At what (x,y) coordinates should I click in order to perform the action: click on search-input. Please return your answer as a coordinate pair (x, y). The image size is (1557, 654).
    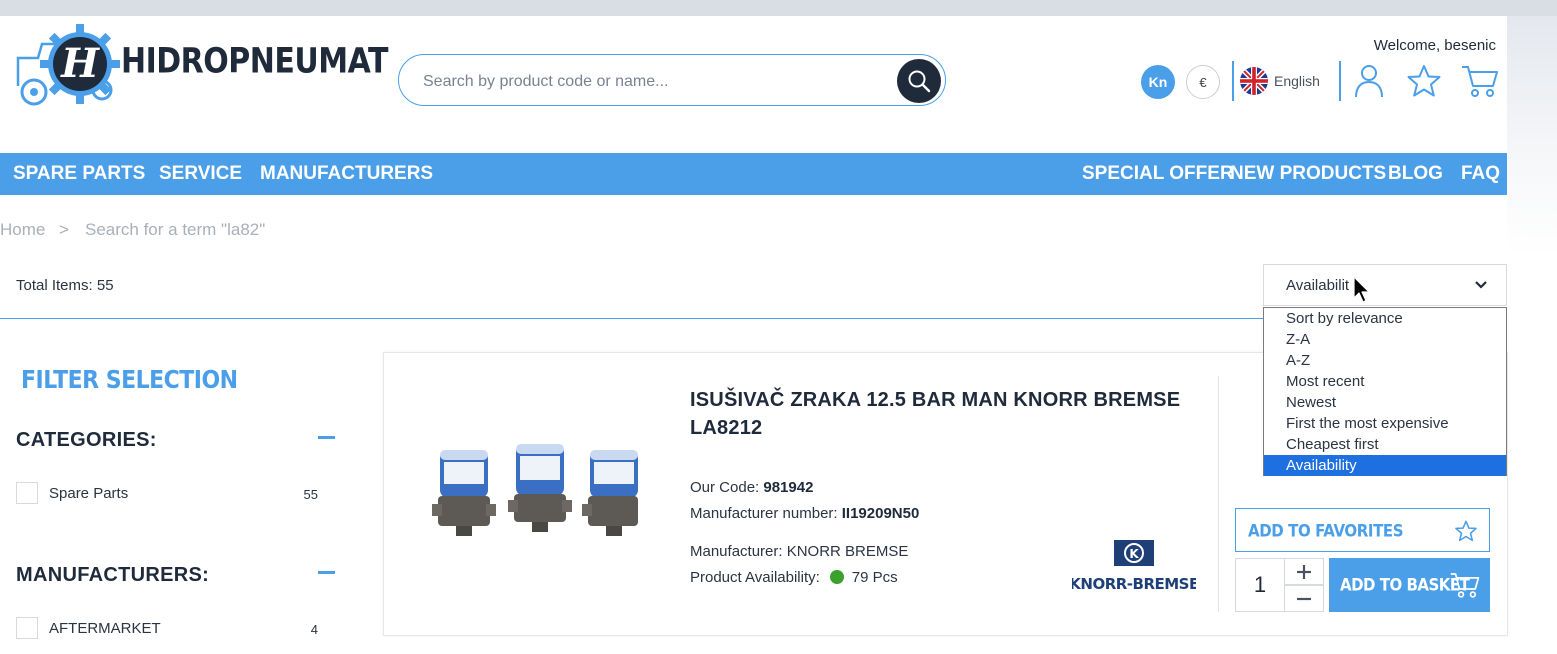
    Looking at the image, I should click on (653, 82).